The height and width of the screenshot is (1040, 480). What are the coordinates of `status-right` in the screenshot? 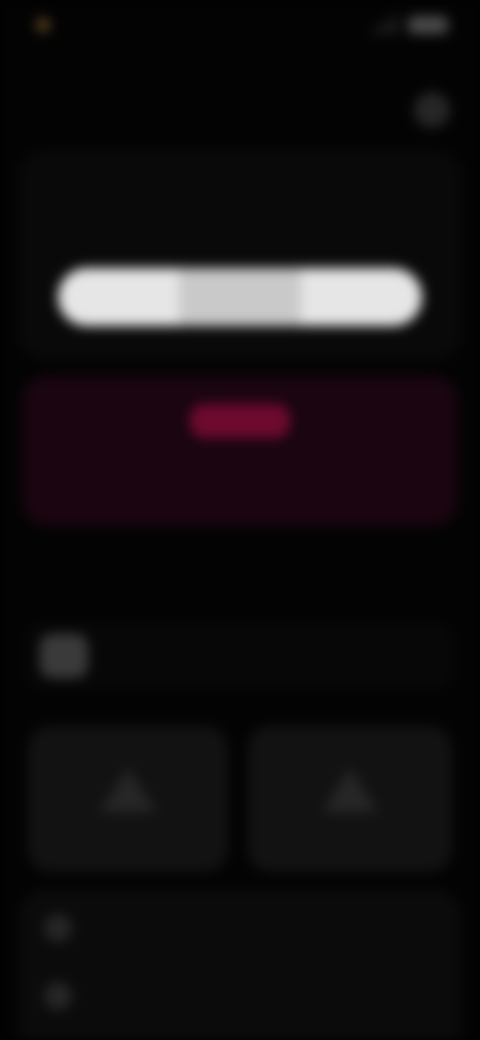 It's located at (410, 25).